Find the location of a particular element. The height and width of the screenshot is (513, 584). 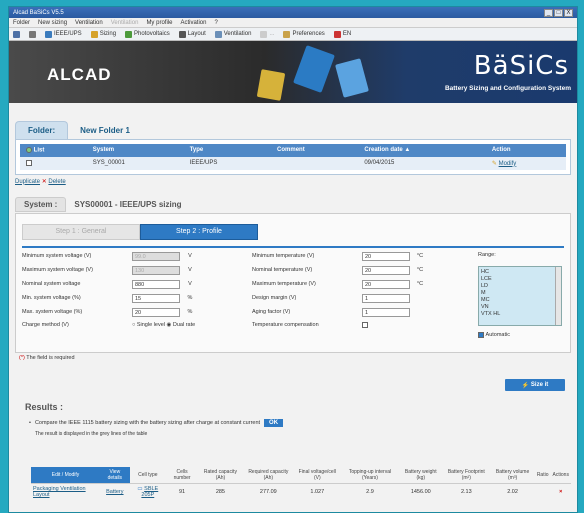

dual-rate-radio: ◉ Dual rate is located at coordinates (181, 325).